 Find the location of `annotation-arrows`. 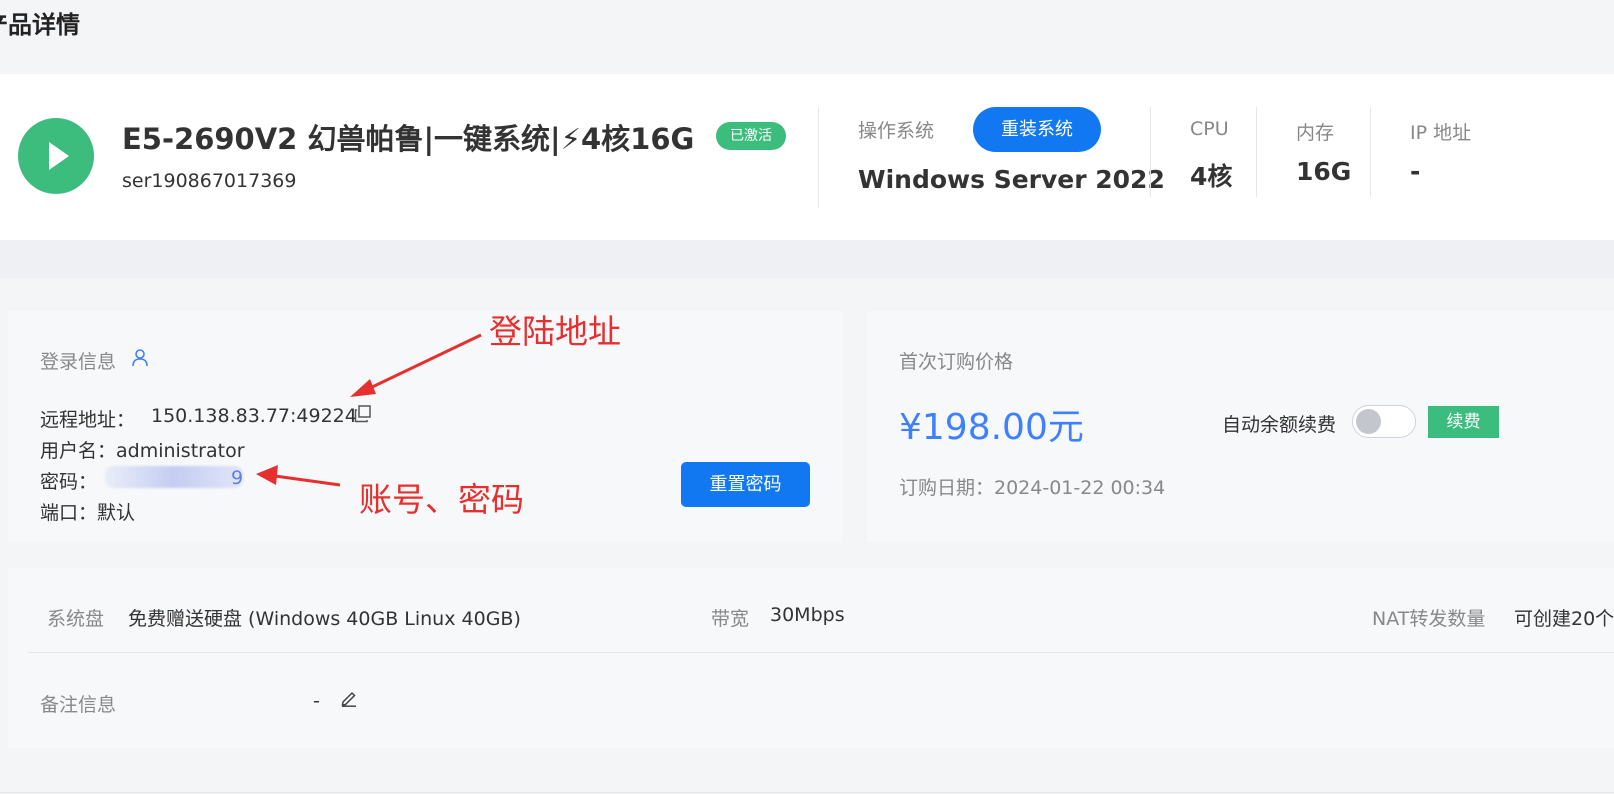

annotation-arrows is located at coordinates (369, 410).